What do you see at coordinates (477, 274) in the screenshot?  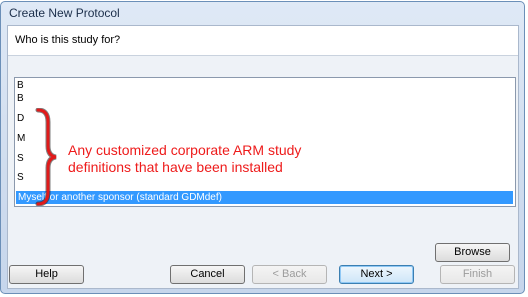 I see `finish-button: Finish` at bounding box center [477, 274].